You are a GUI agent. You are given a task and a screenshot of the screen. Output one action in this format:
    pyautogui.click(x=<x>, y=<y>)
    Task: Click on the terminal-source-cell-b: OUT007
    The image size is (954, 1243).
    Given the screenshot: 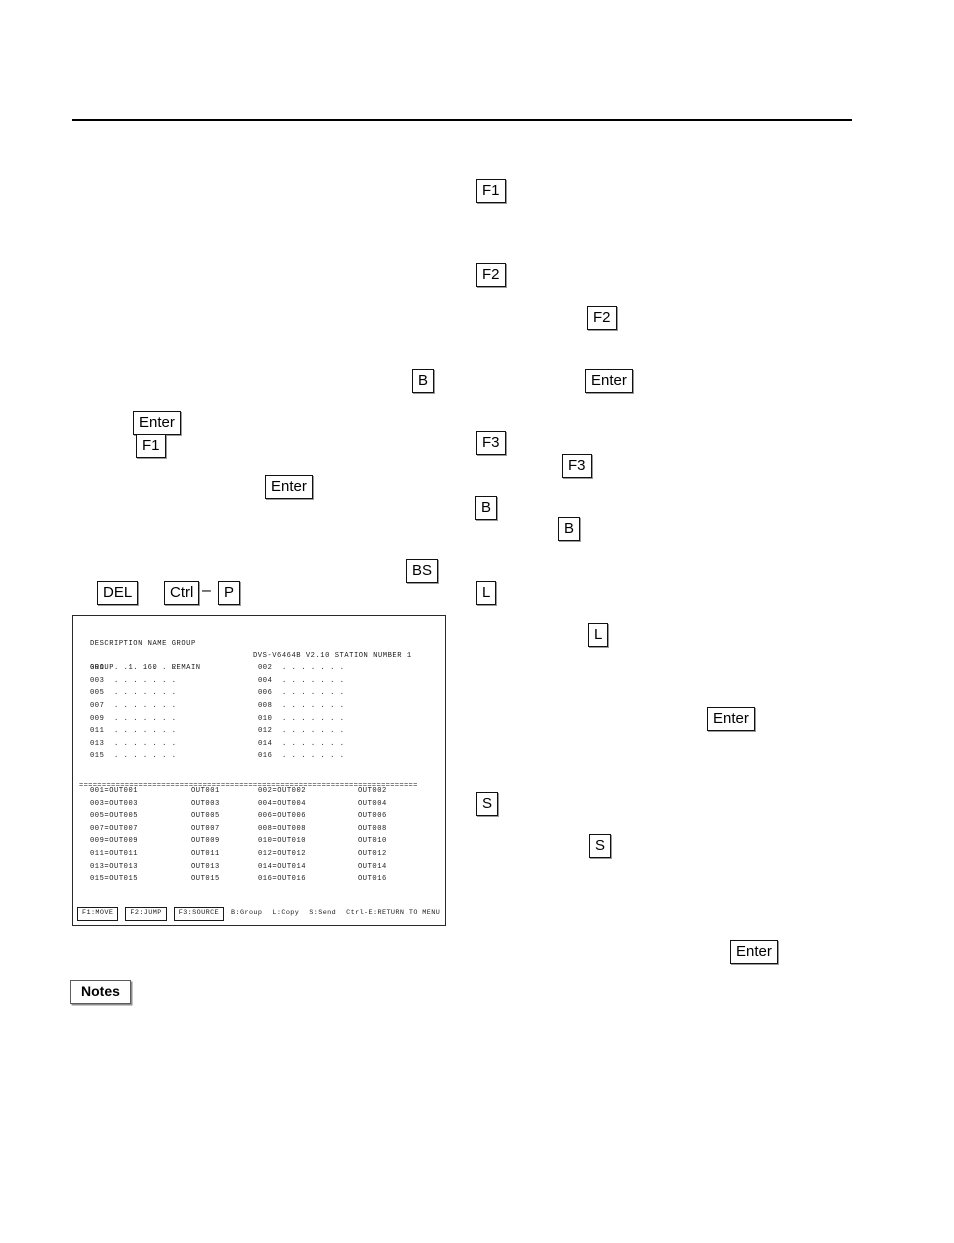 What is the action you would take?
    pyautogui.click(x=205, y=828)
    